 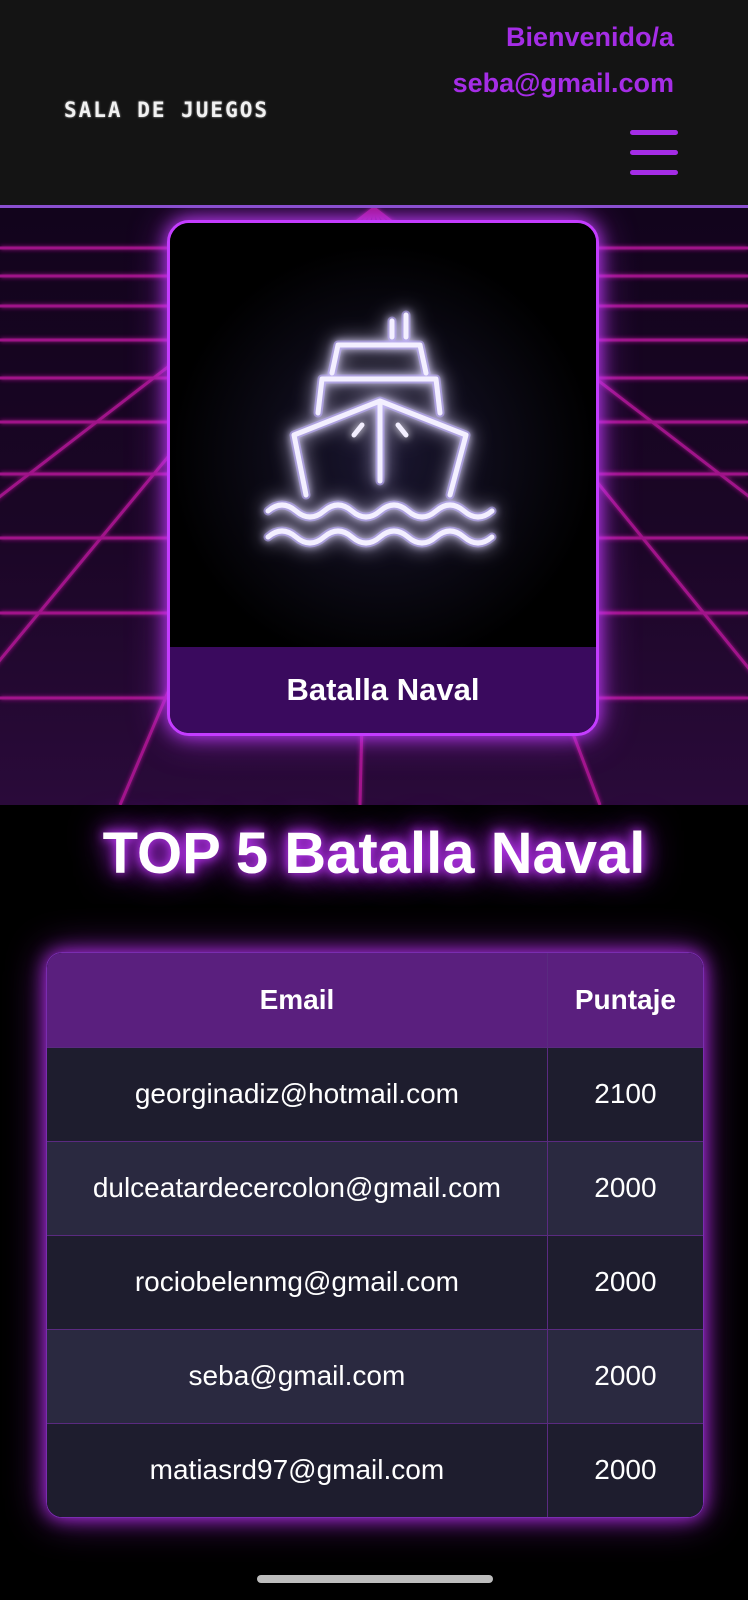 I want to click on table-row: rociobelenmg@gmail.com 2000, so click(x=375, y=1282).